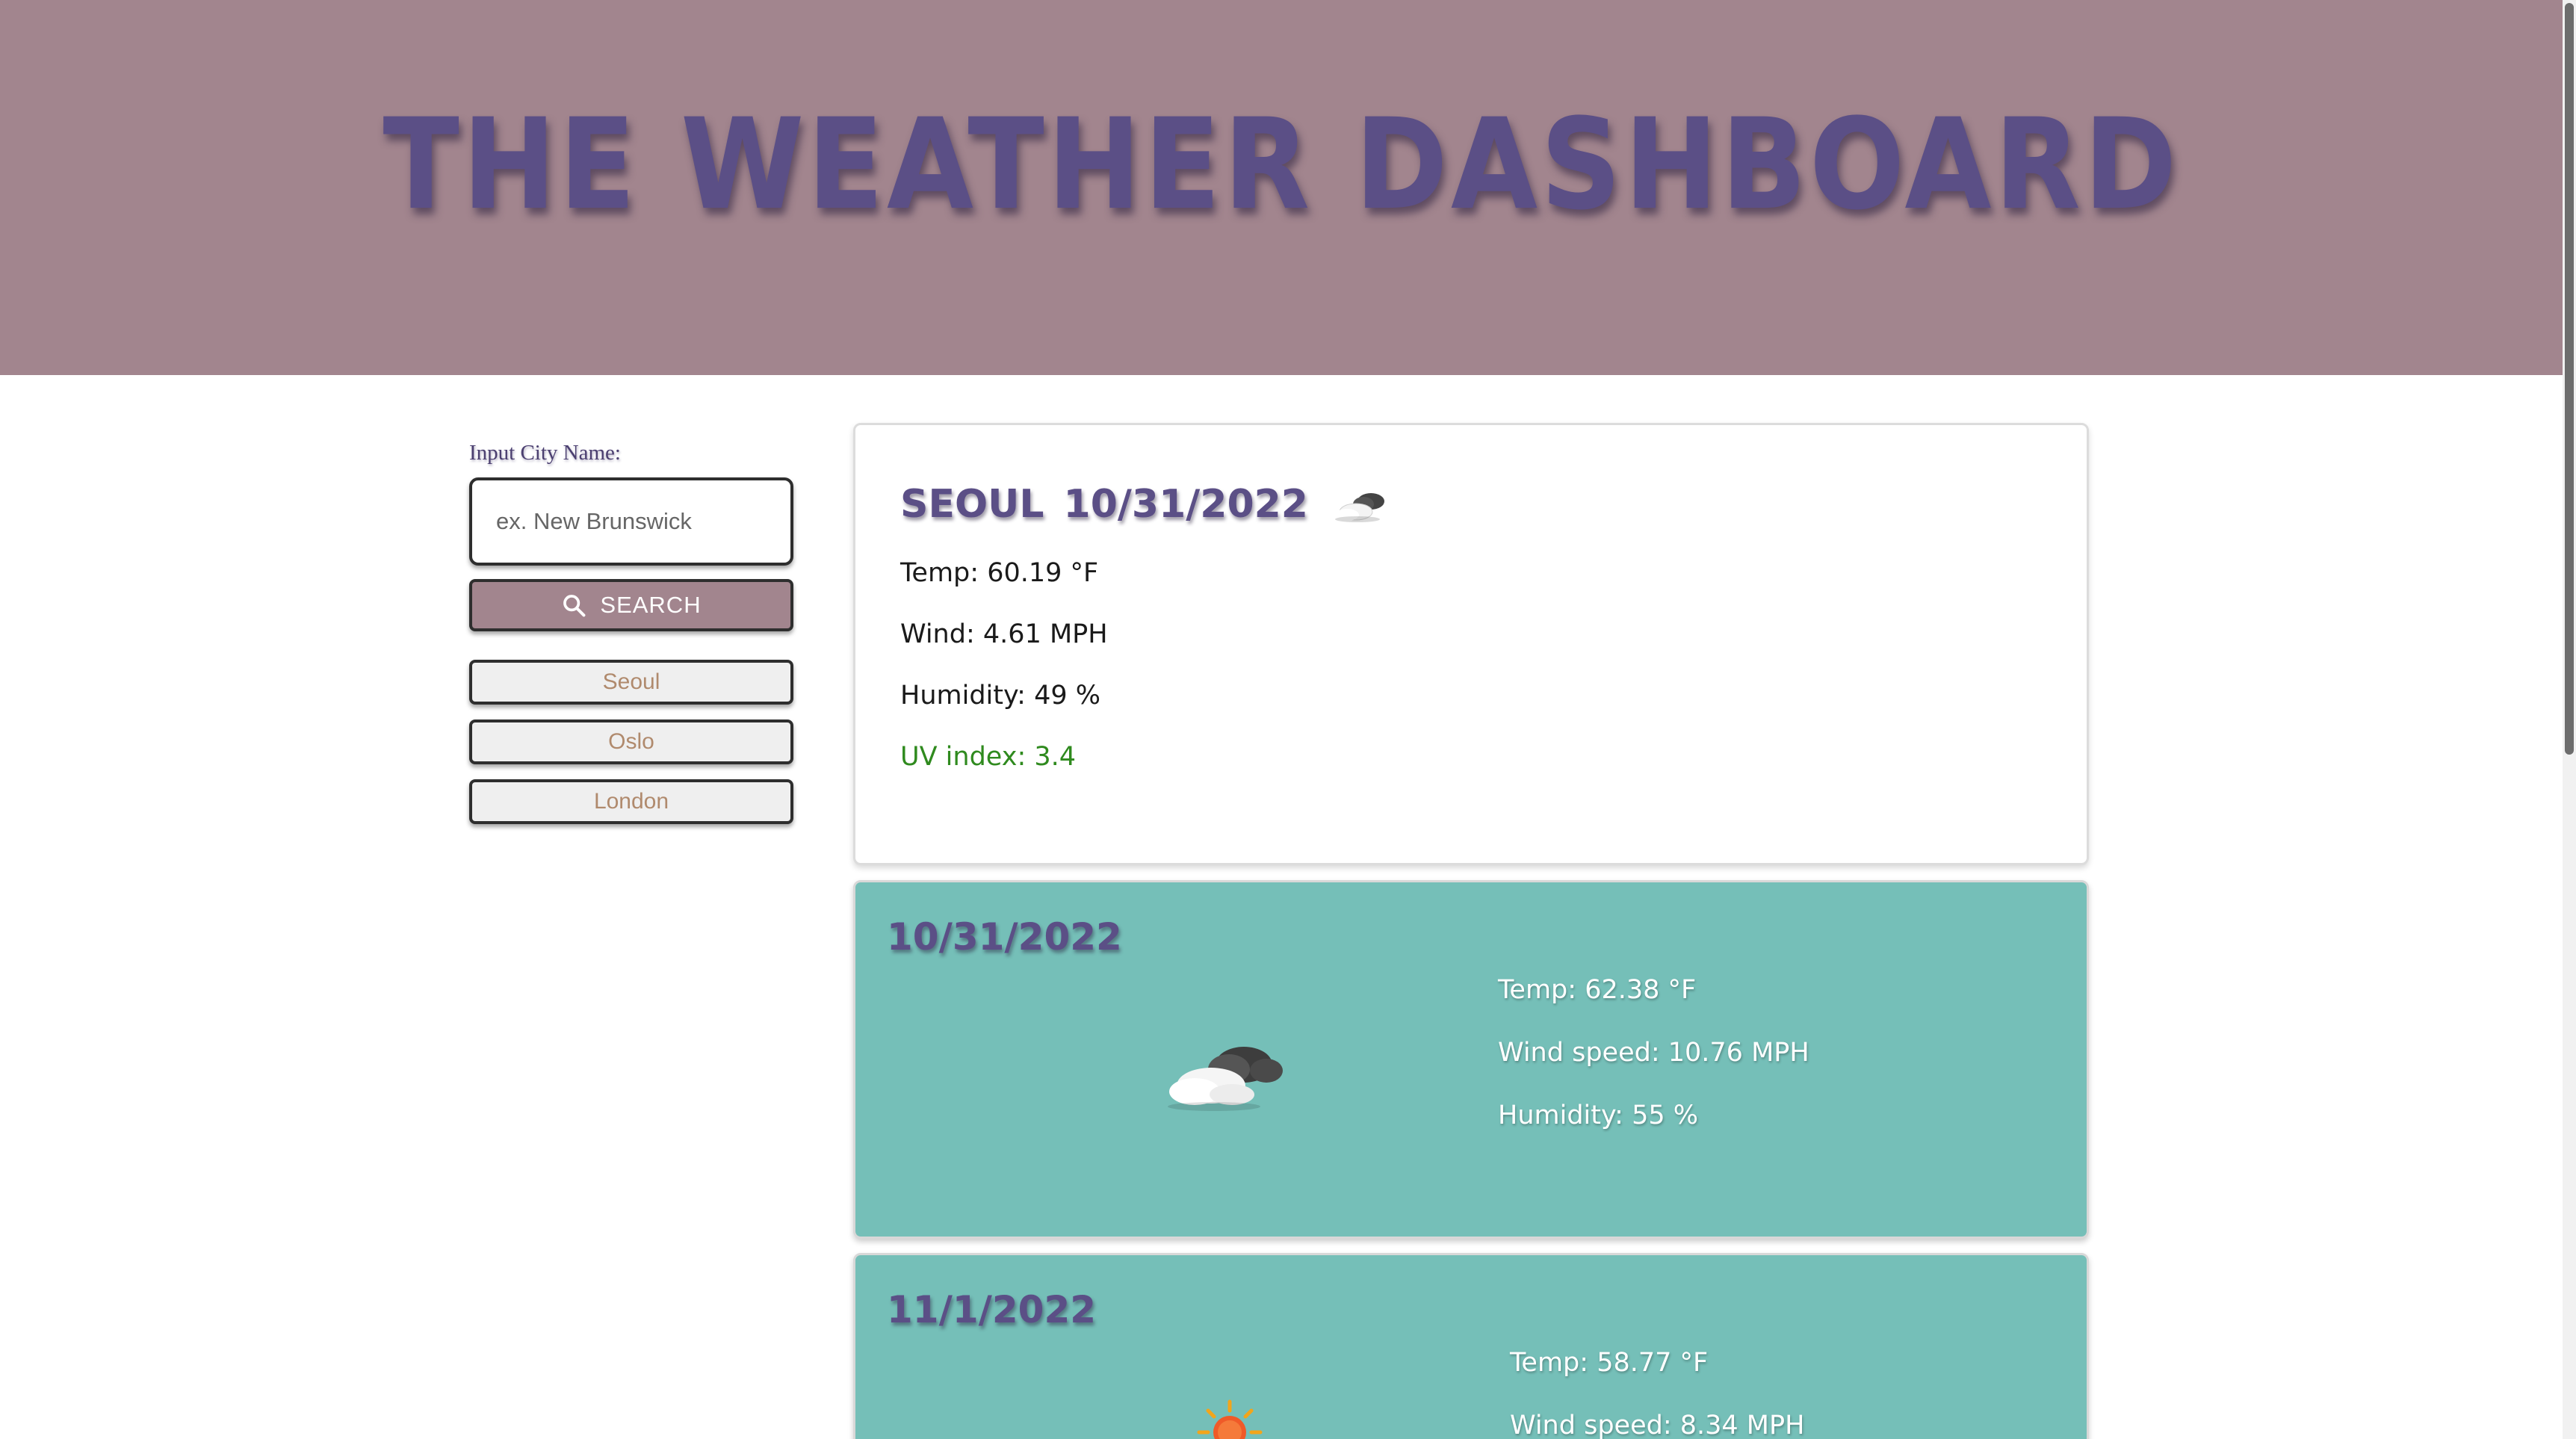  I want to click on scrollbar, so click(2569, 719).